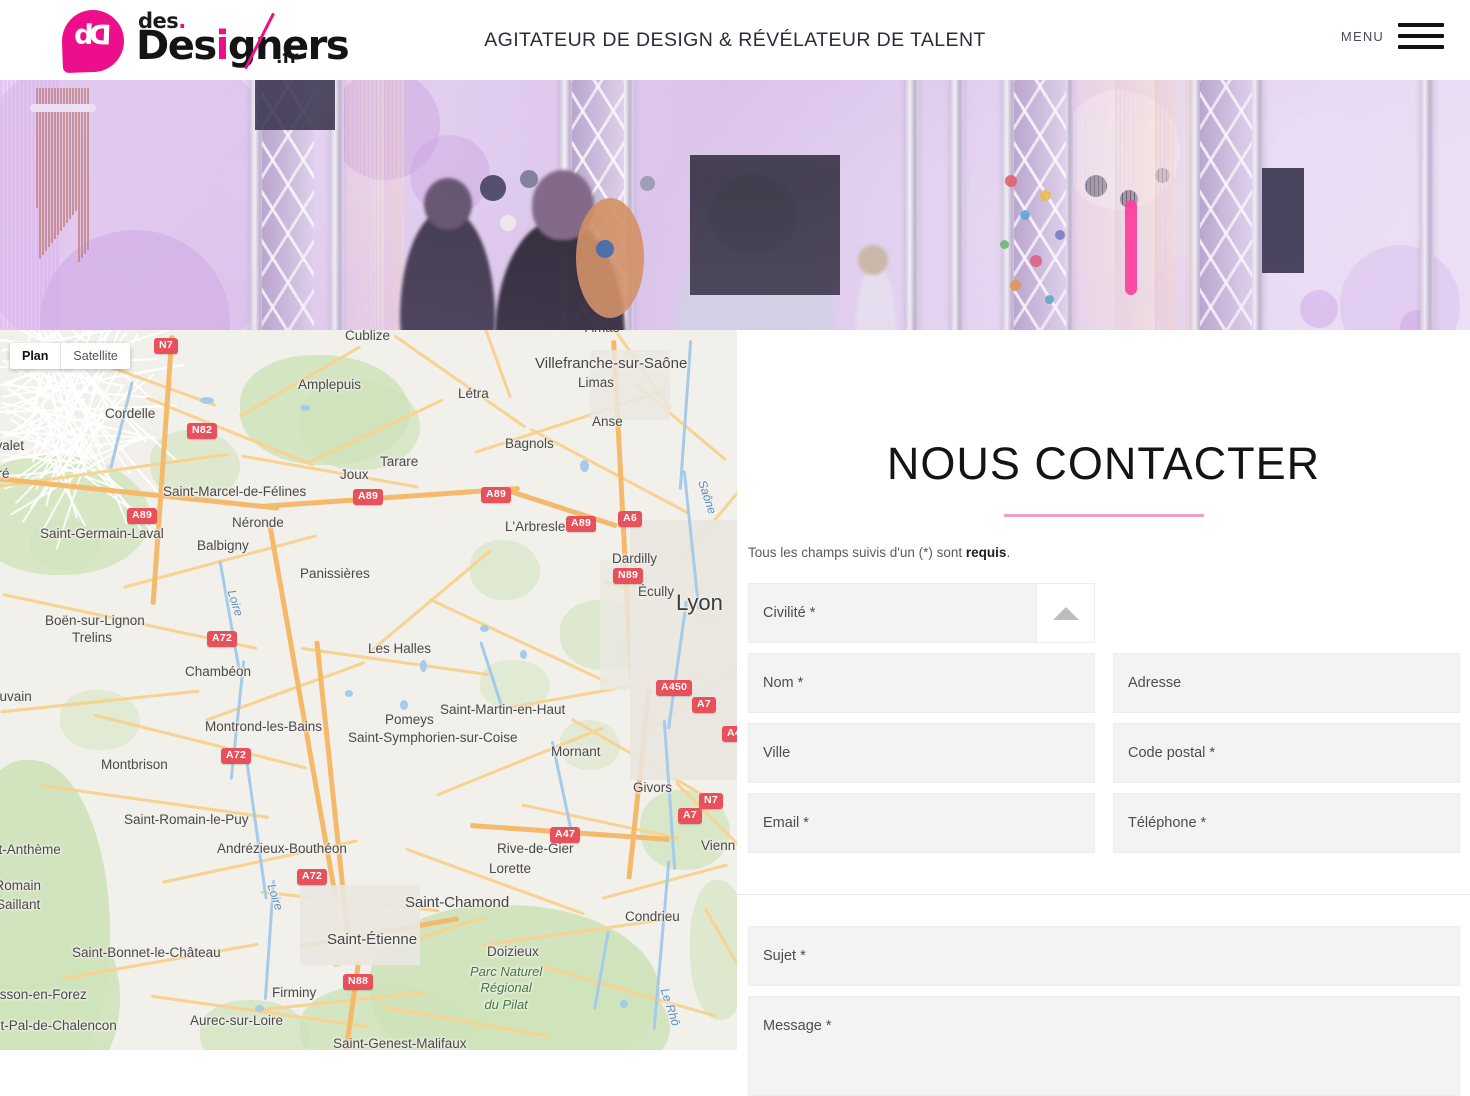  Describe the element at coordinates (16, 696) in the screenshot. I see `map-place-label: auvain` at that location.